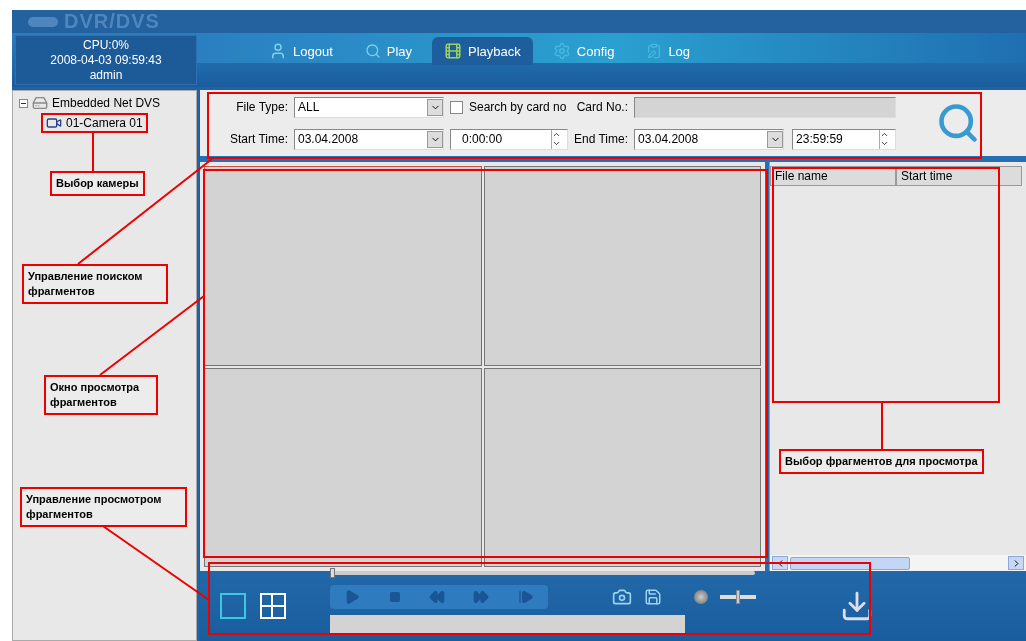 The image size is (1026, 641). Describe the element at coordinates (898, 563) in the screenshot. I see `scroll-bar` at that location.